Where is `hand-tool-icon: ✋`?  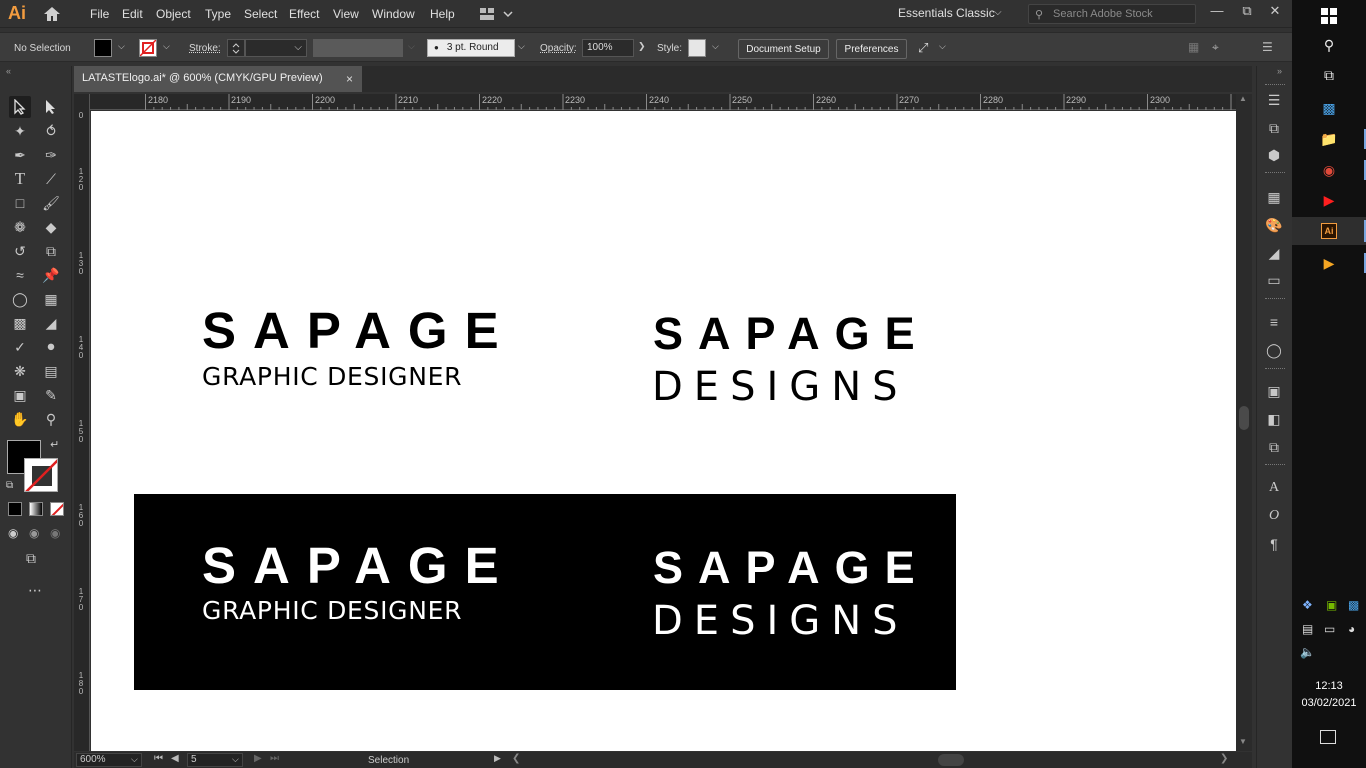 hand-tool-icon: ✋ is located at coordinates (20, 419).